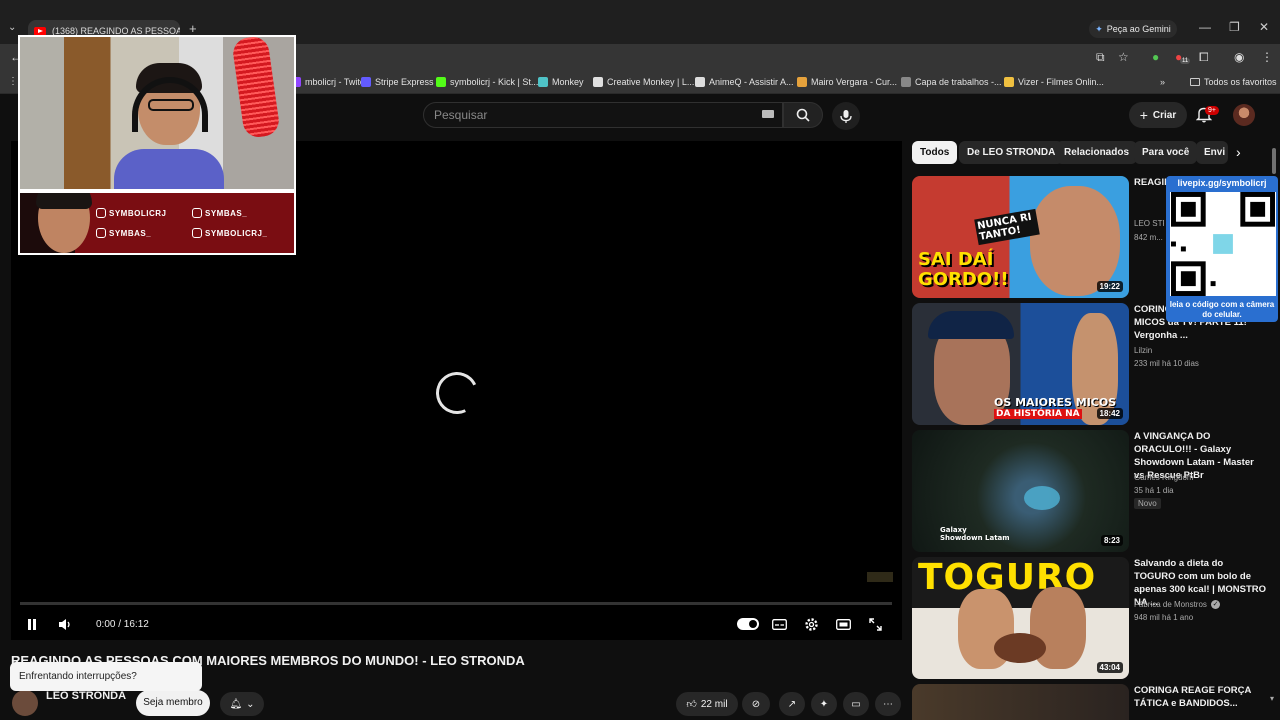  What do you see at coordinates (1238, 152) in the screenshot?
I see `chevron-right-icon: ›` at bounding box center [1238, 152].